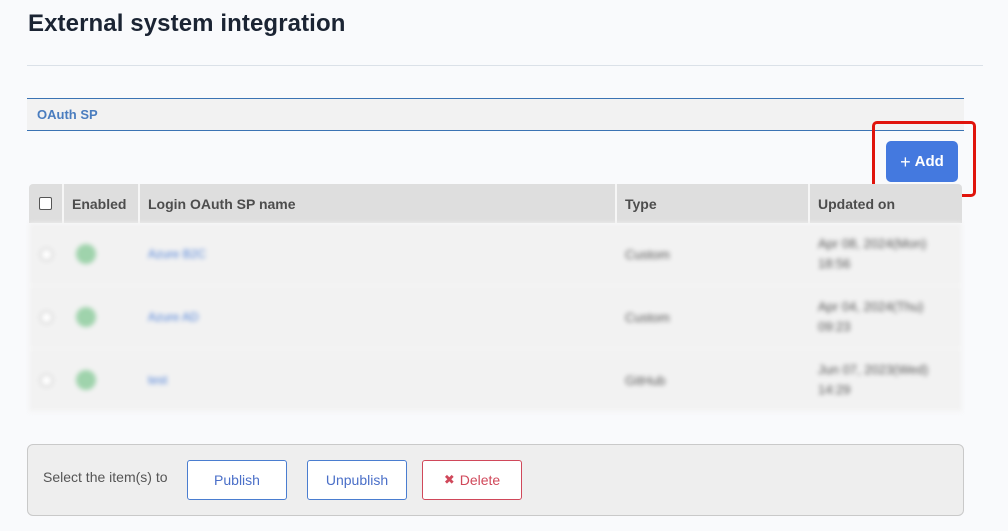 The image size is (1008, 531). Describe the element at coordinates (905, 161) in the screenshot. I see `plus-icon: +` at that location.